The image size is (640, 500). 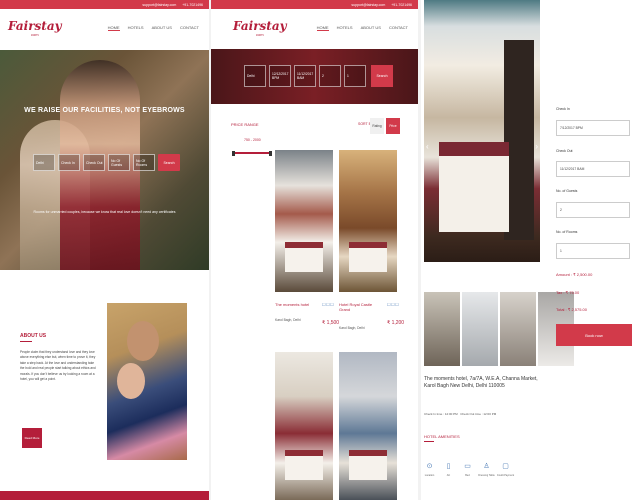 What do you see at coordinates (94, 162) in the screenshot?
I see `checkout-field: Check Out` at bounding box center [94, 162].